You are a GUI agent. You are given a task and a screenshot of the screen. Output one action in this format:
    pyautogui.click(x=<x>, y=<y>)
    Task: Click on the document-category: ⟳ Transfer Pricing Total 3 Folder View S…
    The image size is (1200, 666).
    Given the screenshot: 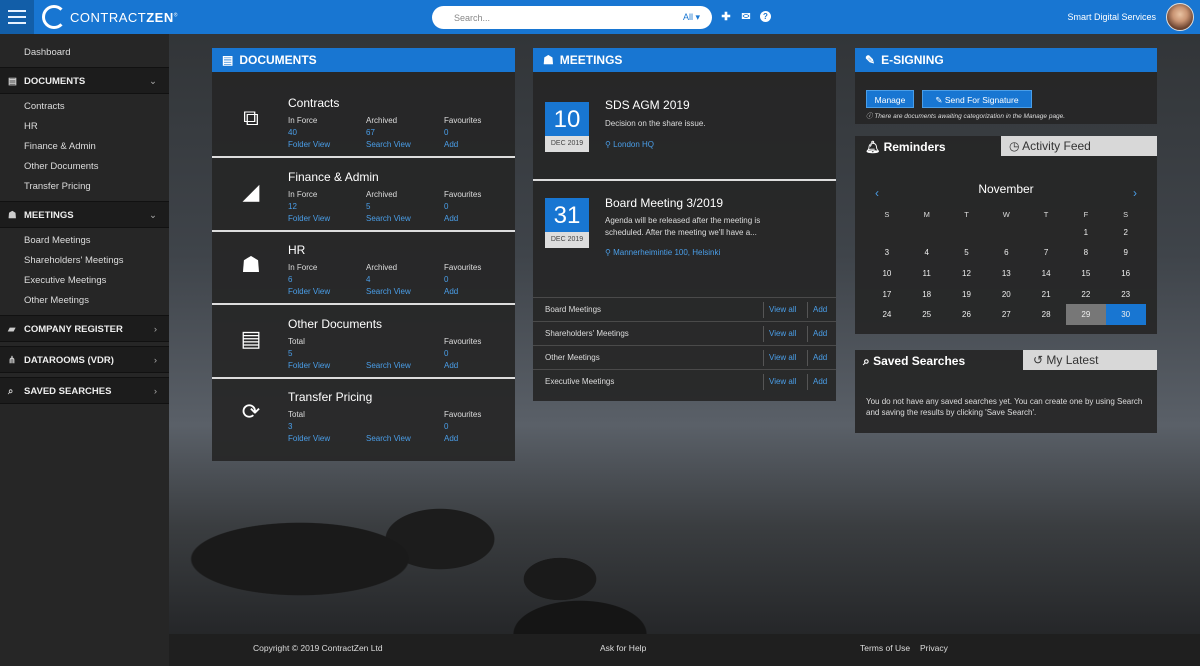 What is the action you would take?
    pyautogui.click(x=363, y=415)
    